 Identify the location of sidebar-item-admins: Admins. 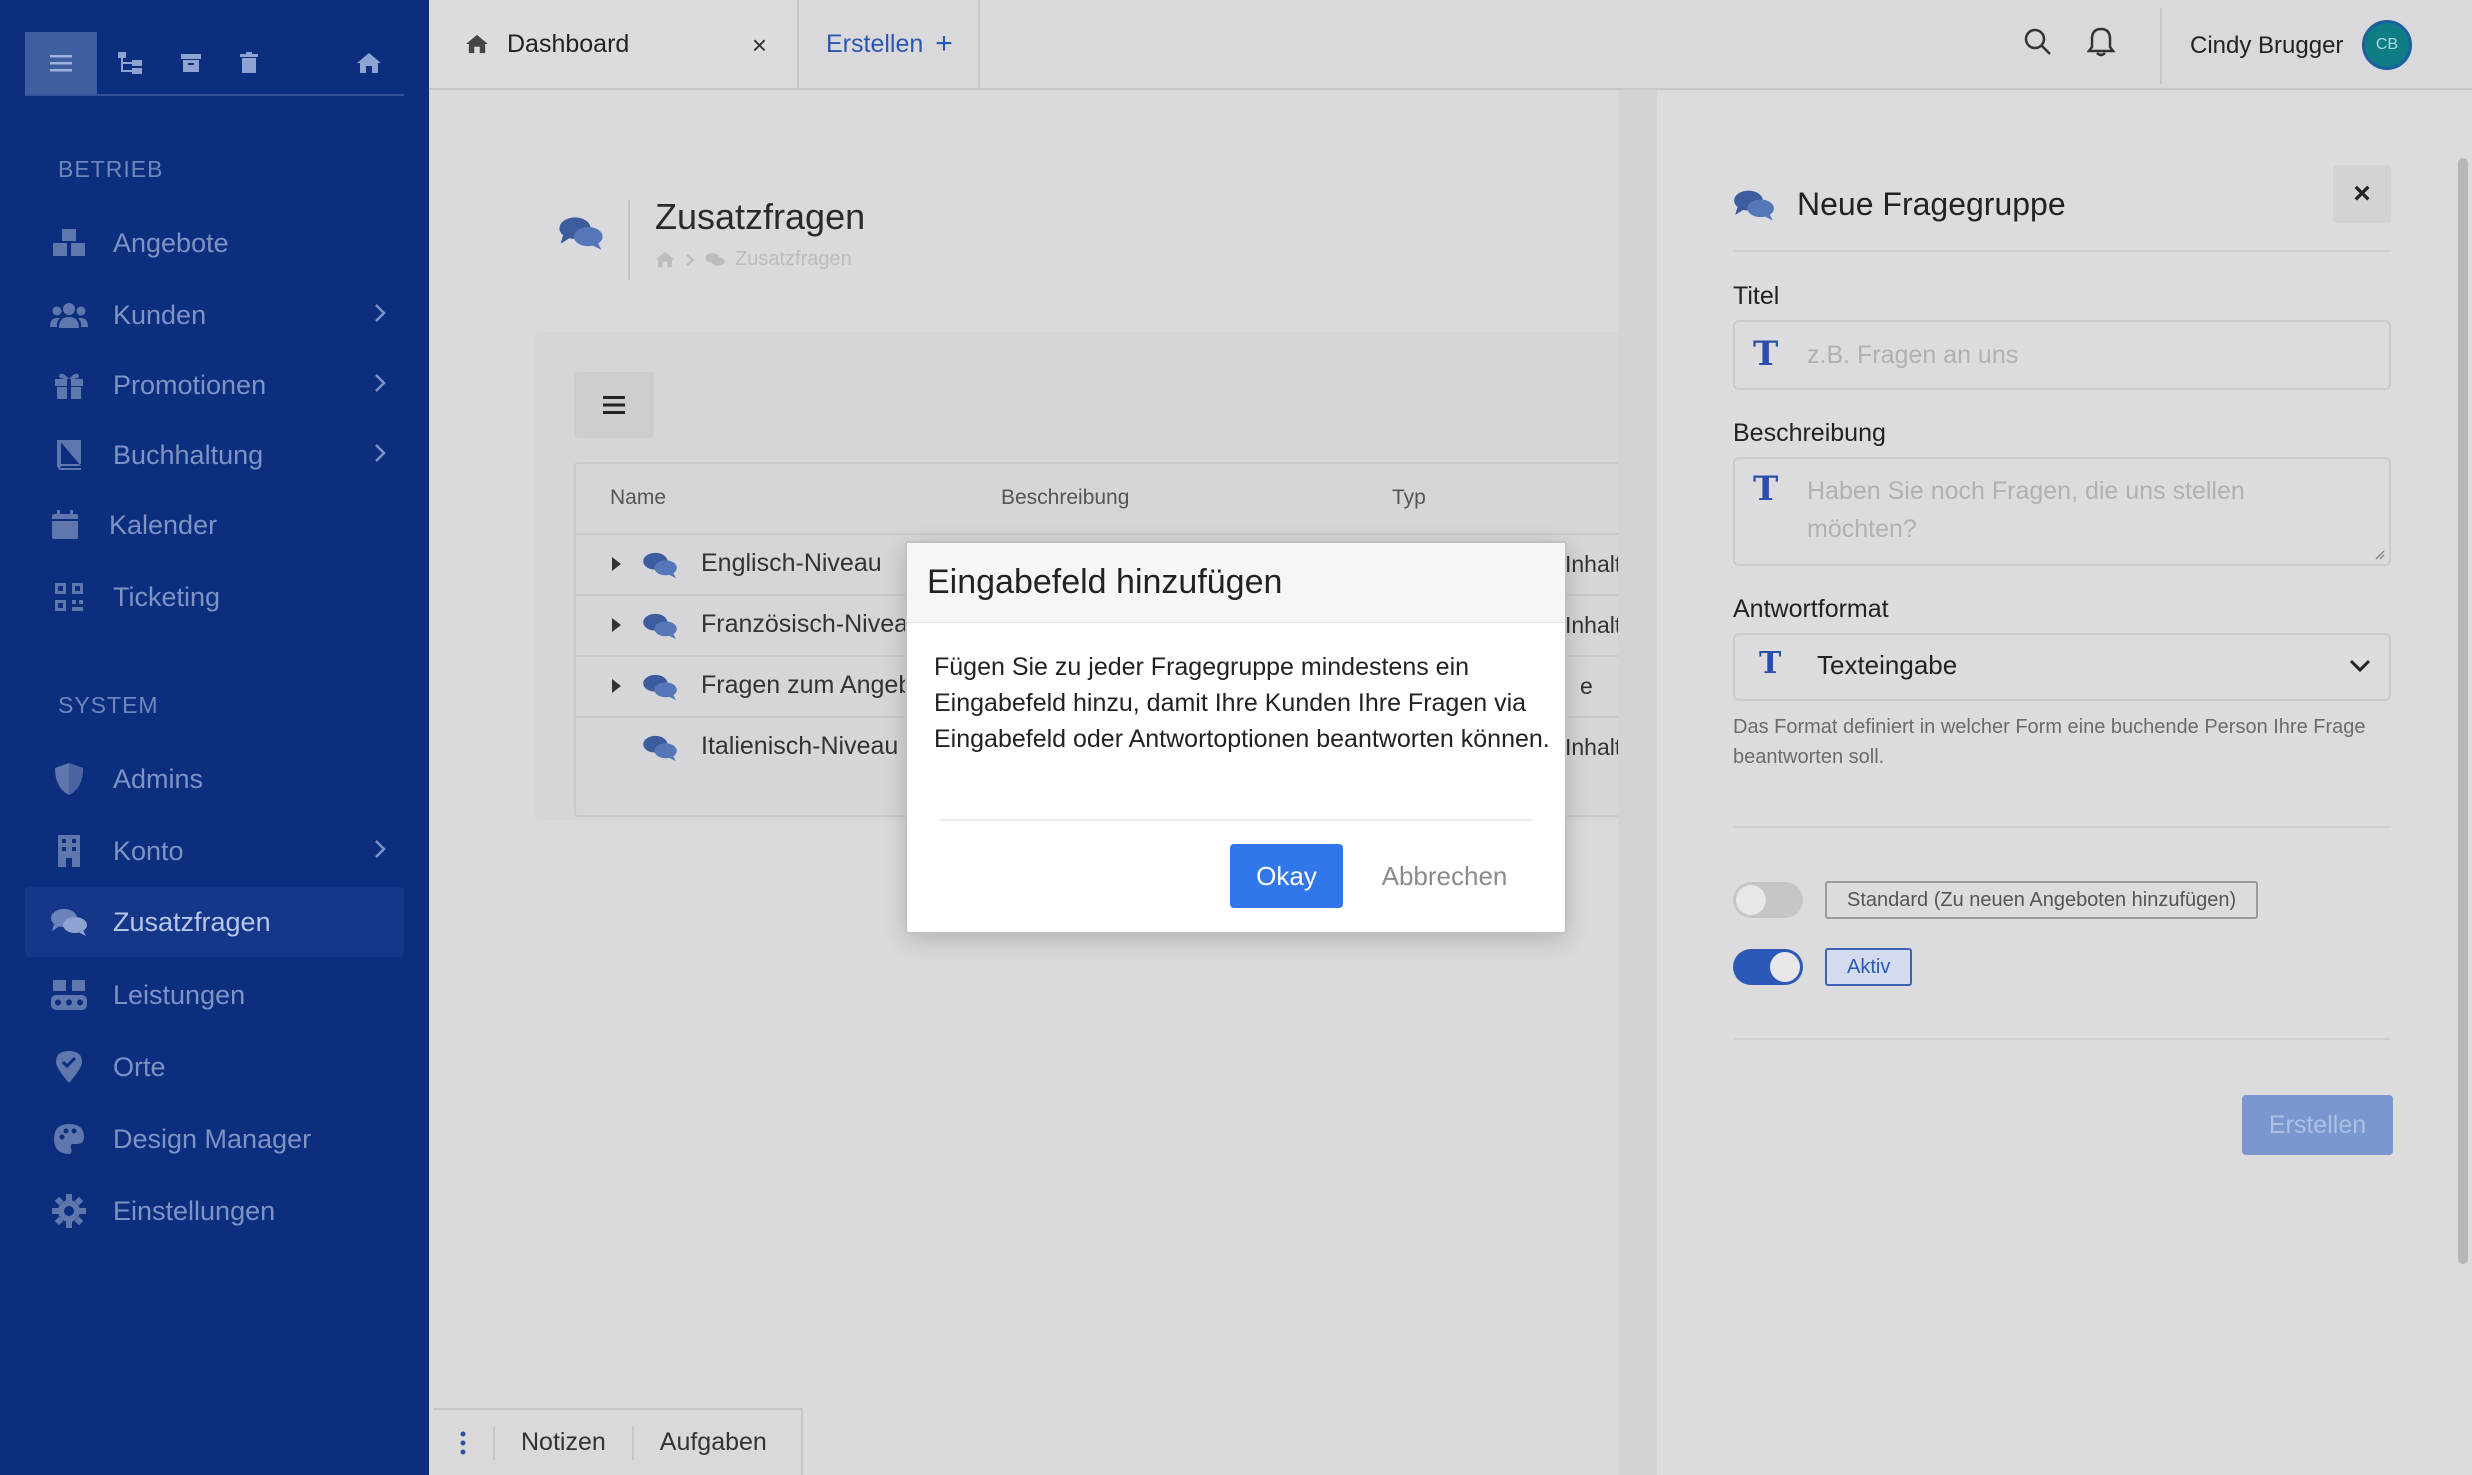
(214, 779).